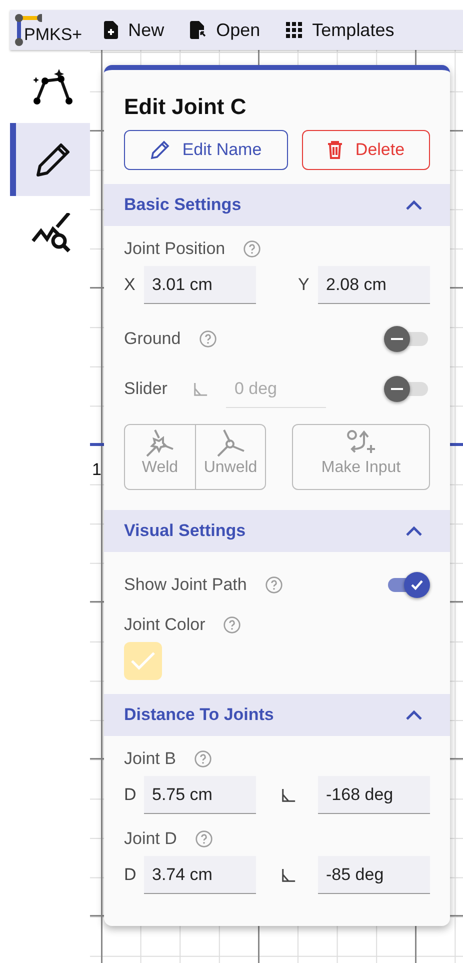 This screenshot has width=463, height=963. What do you see at coordinates (366, 150) in the screenshot?
I see `delete-button: Delete` at bounding box center [366, 150].